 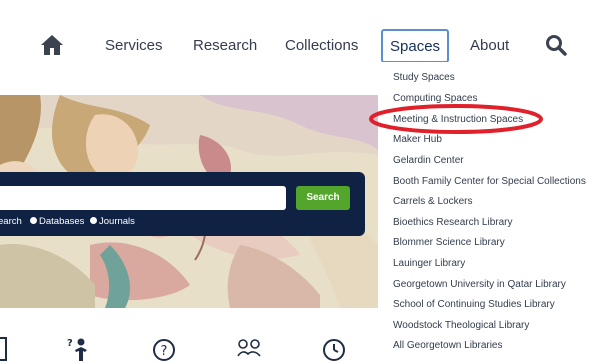 What do you see at coordinates (479, 284) in the screenshot?
I see `menu-item-qatar-library: Georgetown University in Qatar Library` at bounding box center [479, 284].